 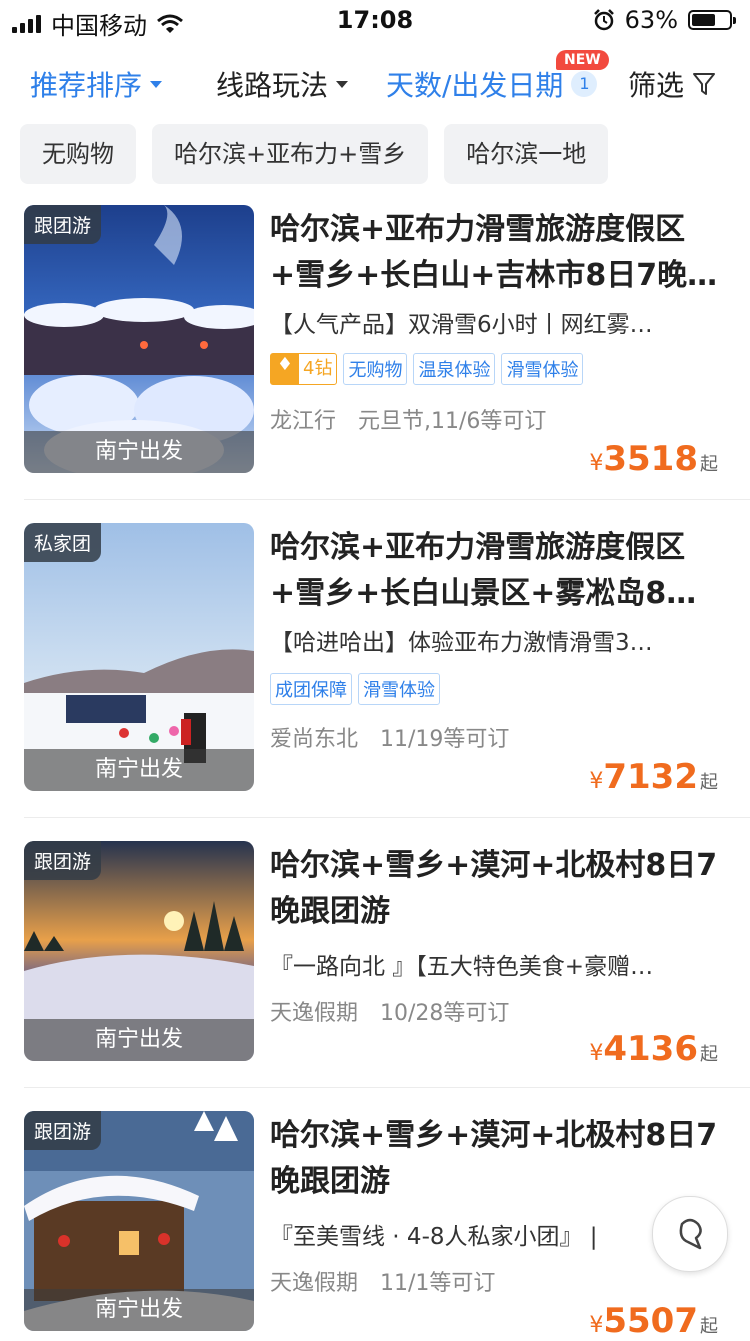 I want to click on tab-route-label: 线路玩法, so click(x=272, y=85).